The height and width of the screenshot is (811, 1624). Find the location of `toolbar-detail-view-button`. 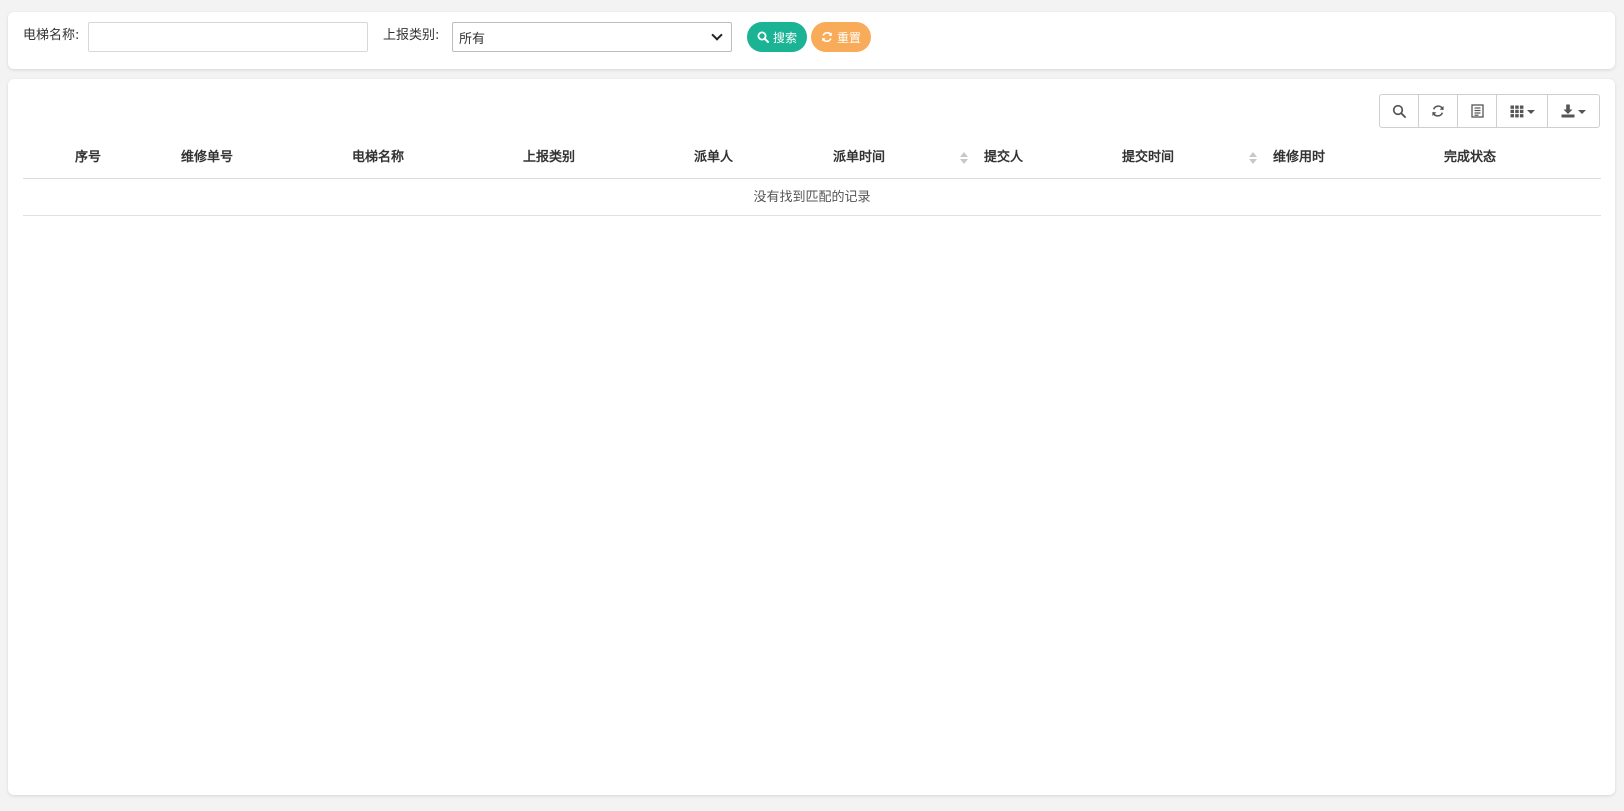

toolbar-detail-view-button is located at coordinates (1477, 111).